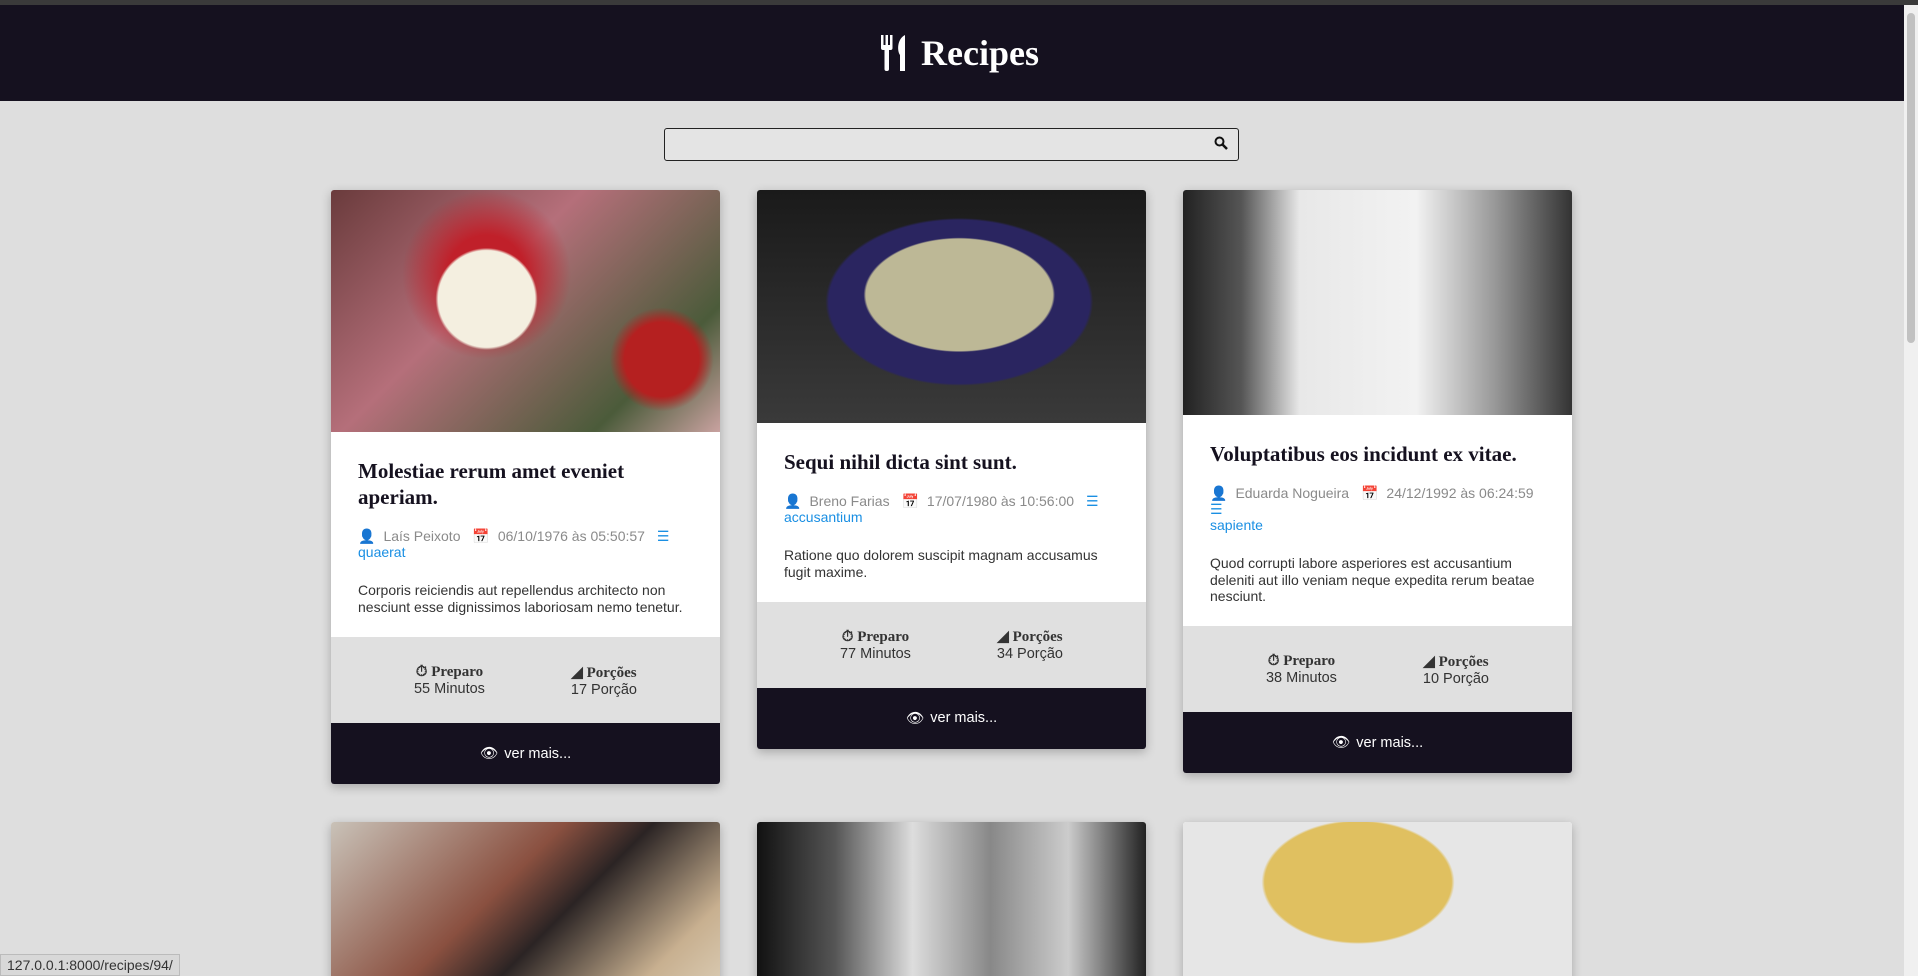 The height and width of the screenshot is (976, 1918). What do you see at coordinates (603, 689) in the screenshot?
I see `servings: 17 Porção` at bounding box center [603, 689].